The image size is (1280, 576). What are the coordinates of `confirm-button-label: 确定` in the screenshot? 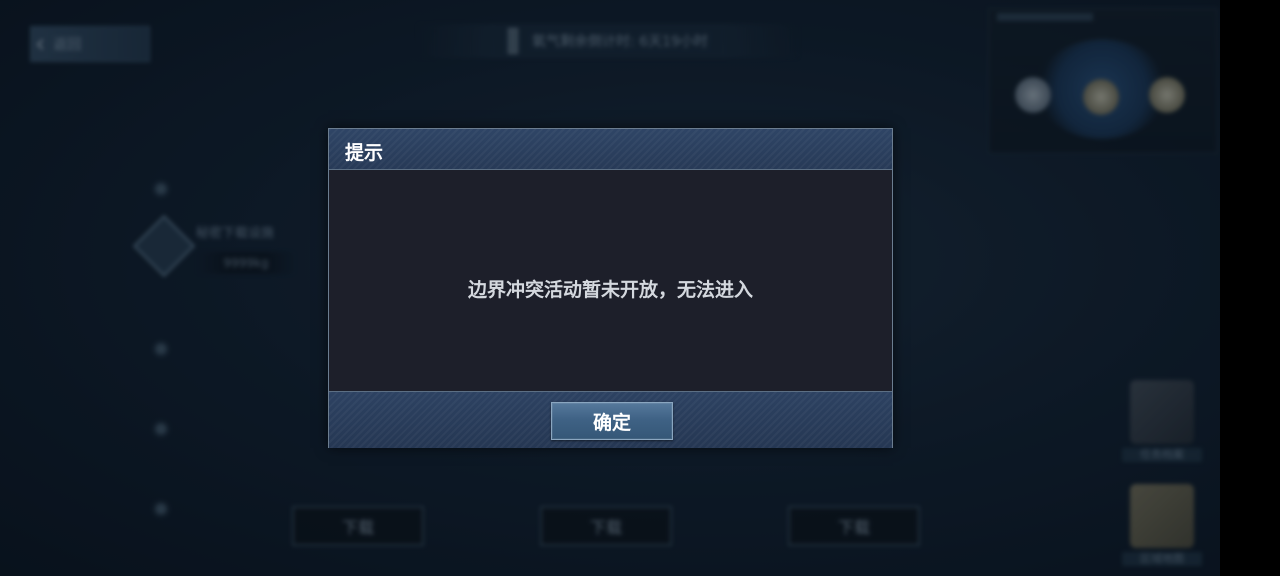 It's located at (611, 422).